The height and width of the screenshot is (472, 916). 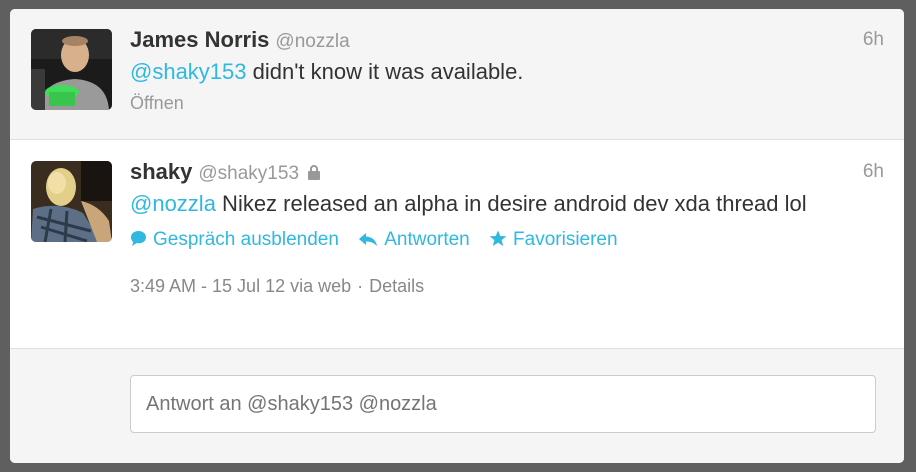 I want to click on star-icon, so click(x=498, y=238).